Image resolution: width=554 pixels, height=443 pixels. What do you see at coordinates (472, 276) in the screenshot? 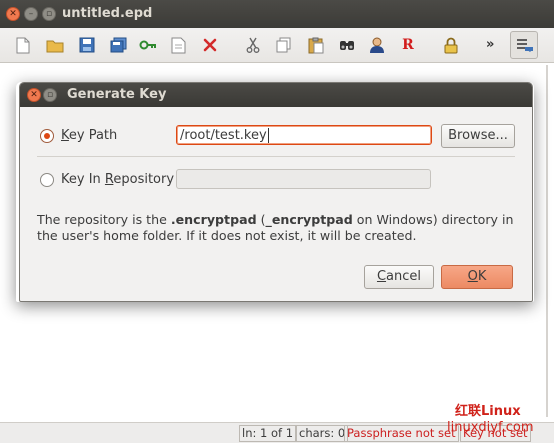
I see `ok-mnemonic: O` at bounding box center [472, 276].